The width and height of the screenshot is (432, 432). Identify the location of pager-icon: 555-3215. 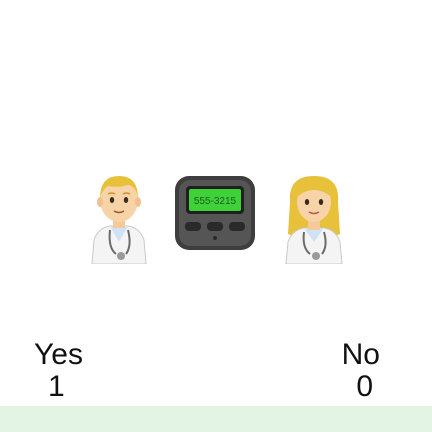
(215, 213).